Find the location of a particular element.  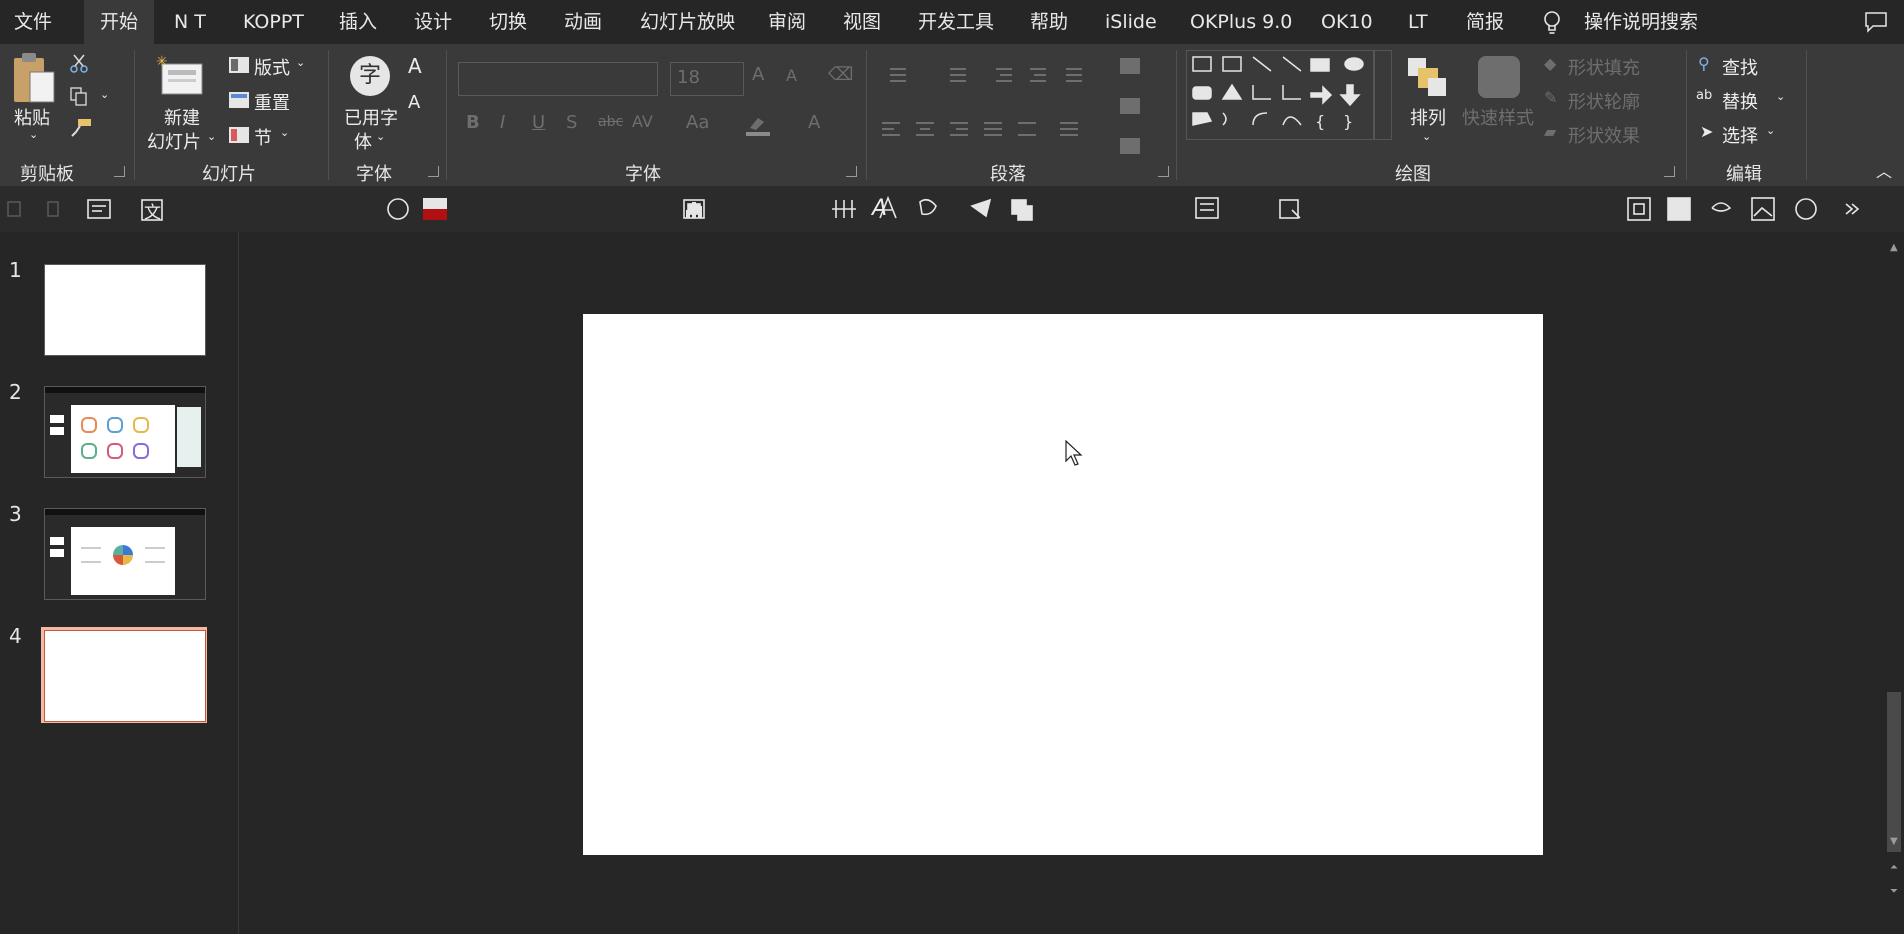

copy-dropdown-icon: ⌄ is located at coordinates (104, 94).